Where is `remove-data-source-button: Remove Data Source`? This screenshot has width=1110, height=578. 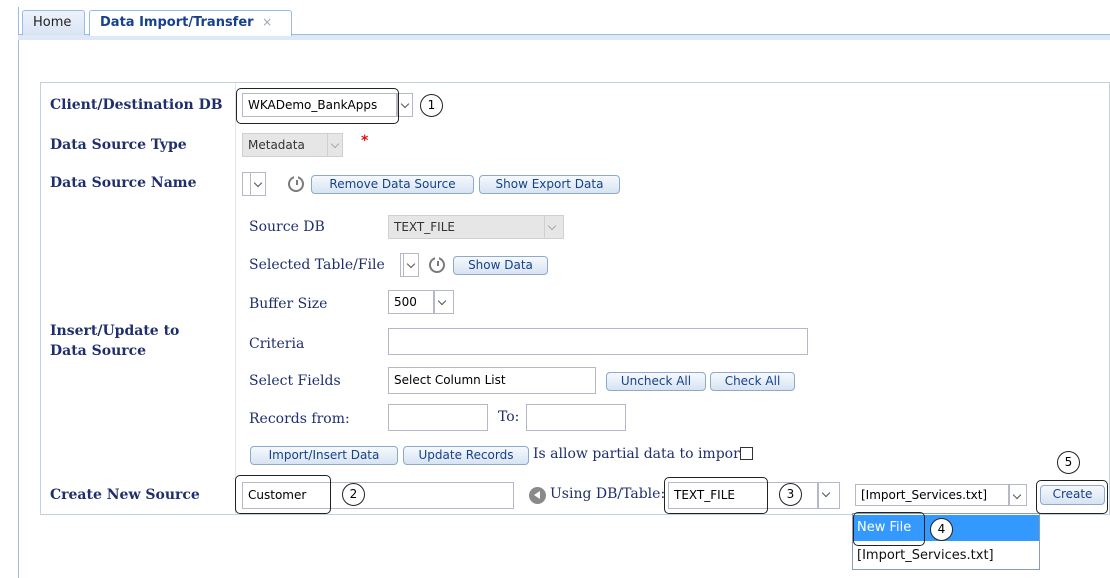 remove-data-source-button: Remove Data Source is located at coordinates (392, 184).